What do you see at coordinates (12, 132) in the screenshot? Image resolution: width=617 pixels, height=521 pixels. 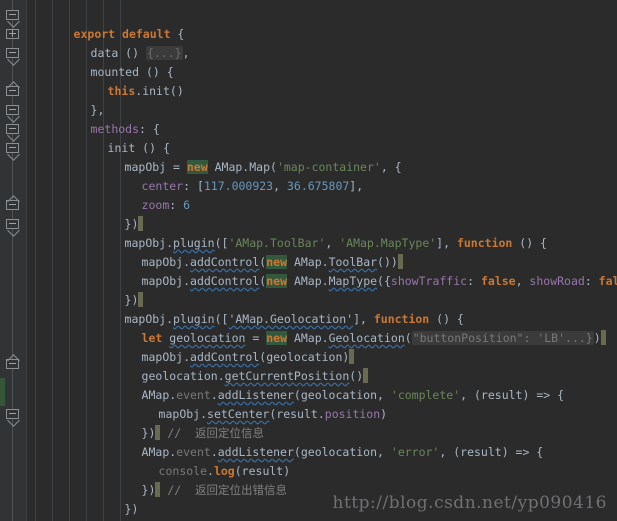 I see `fold-marker-init` at bounding box center [12, 132].